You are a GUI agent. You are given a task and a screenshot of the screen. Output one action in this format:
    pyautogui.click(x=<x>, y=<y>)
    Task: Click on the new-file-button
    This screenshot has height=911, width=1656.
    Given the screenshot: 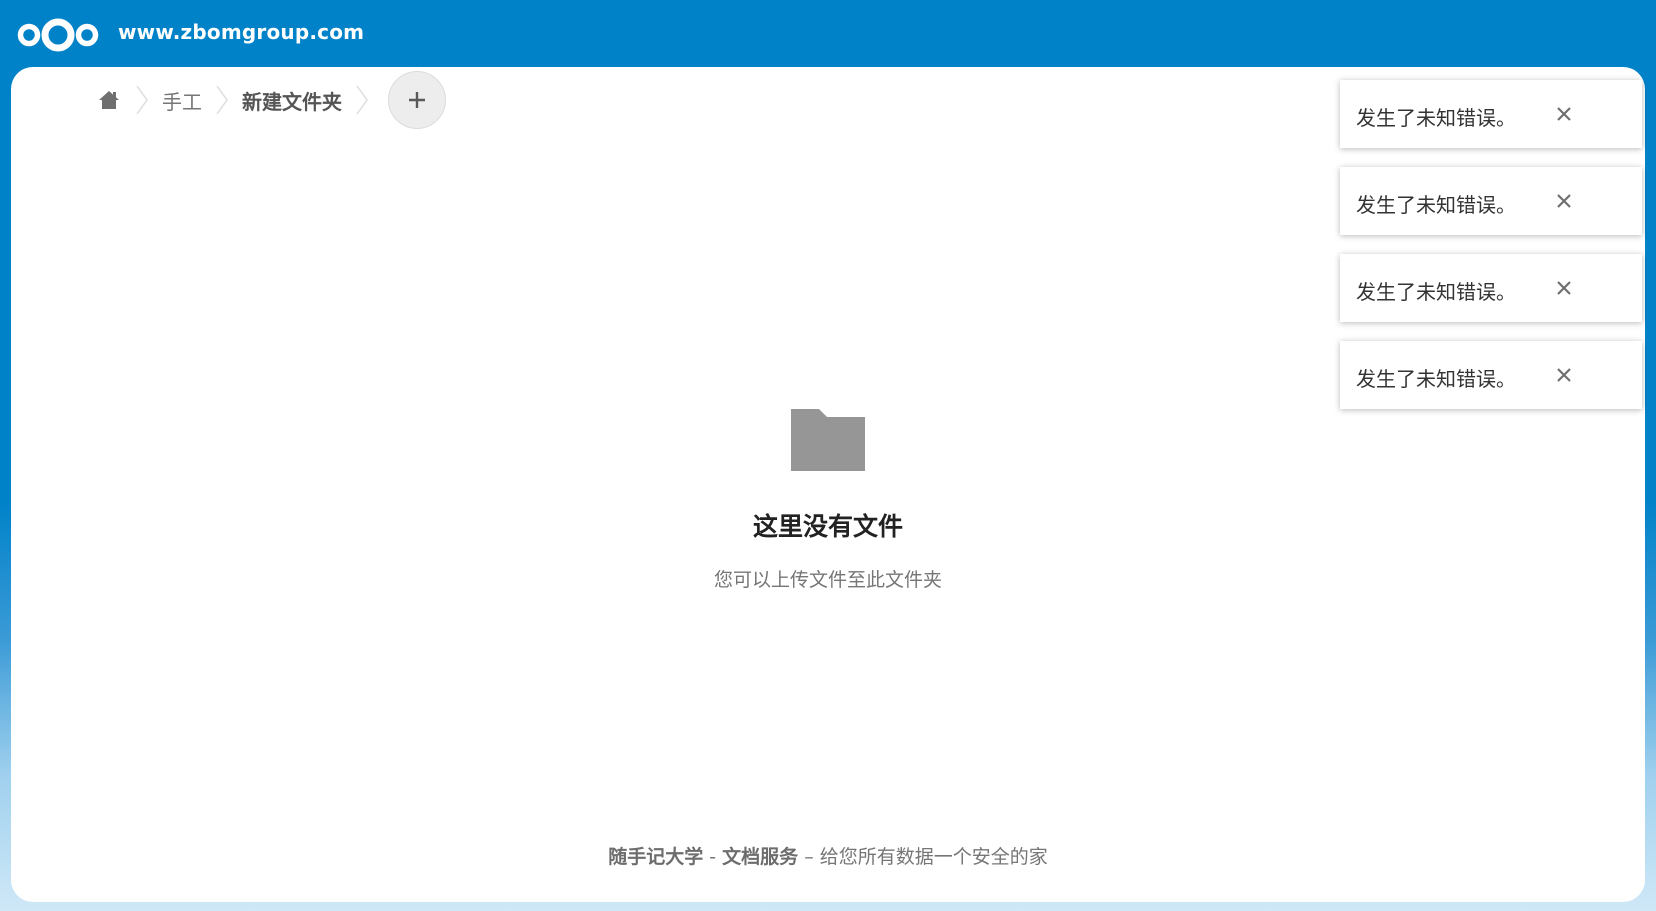 What is the action you would take?
    pyautogui.click(x=417, y=100)
    